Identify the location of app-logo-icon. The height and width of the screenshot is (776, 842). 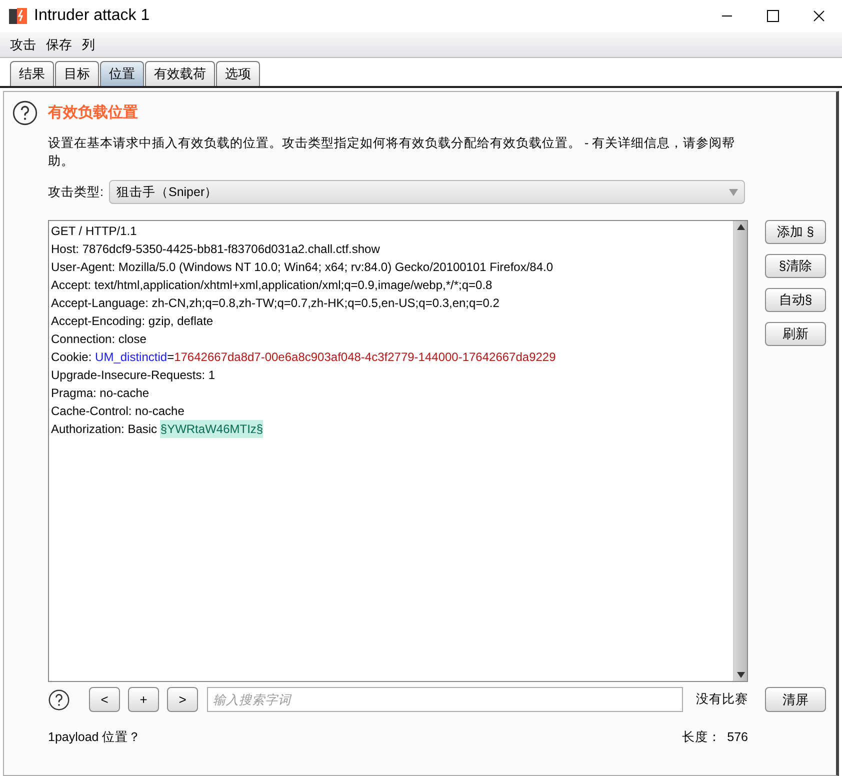
(18, 16).